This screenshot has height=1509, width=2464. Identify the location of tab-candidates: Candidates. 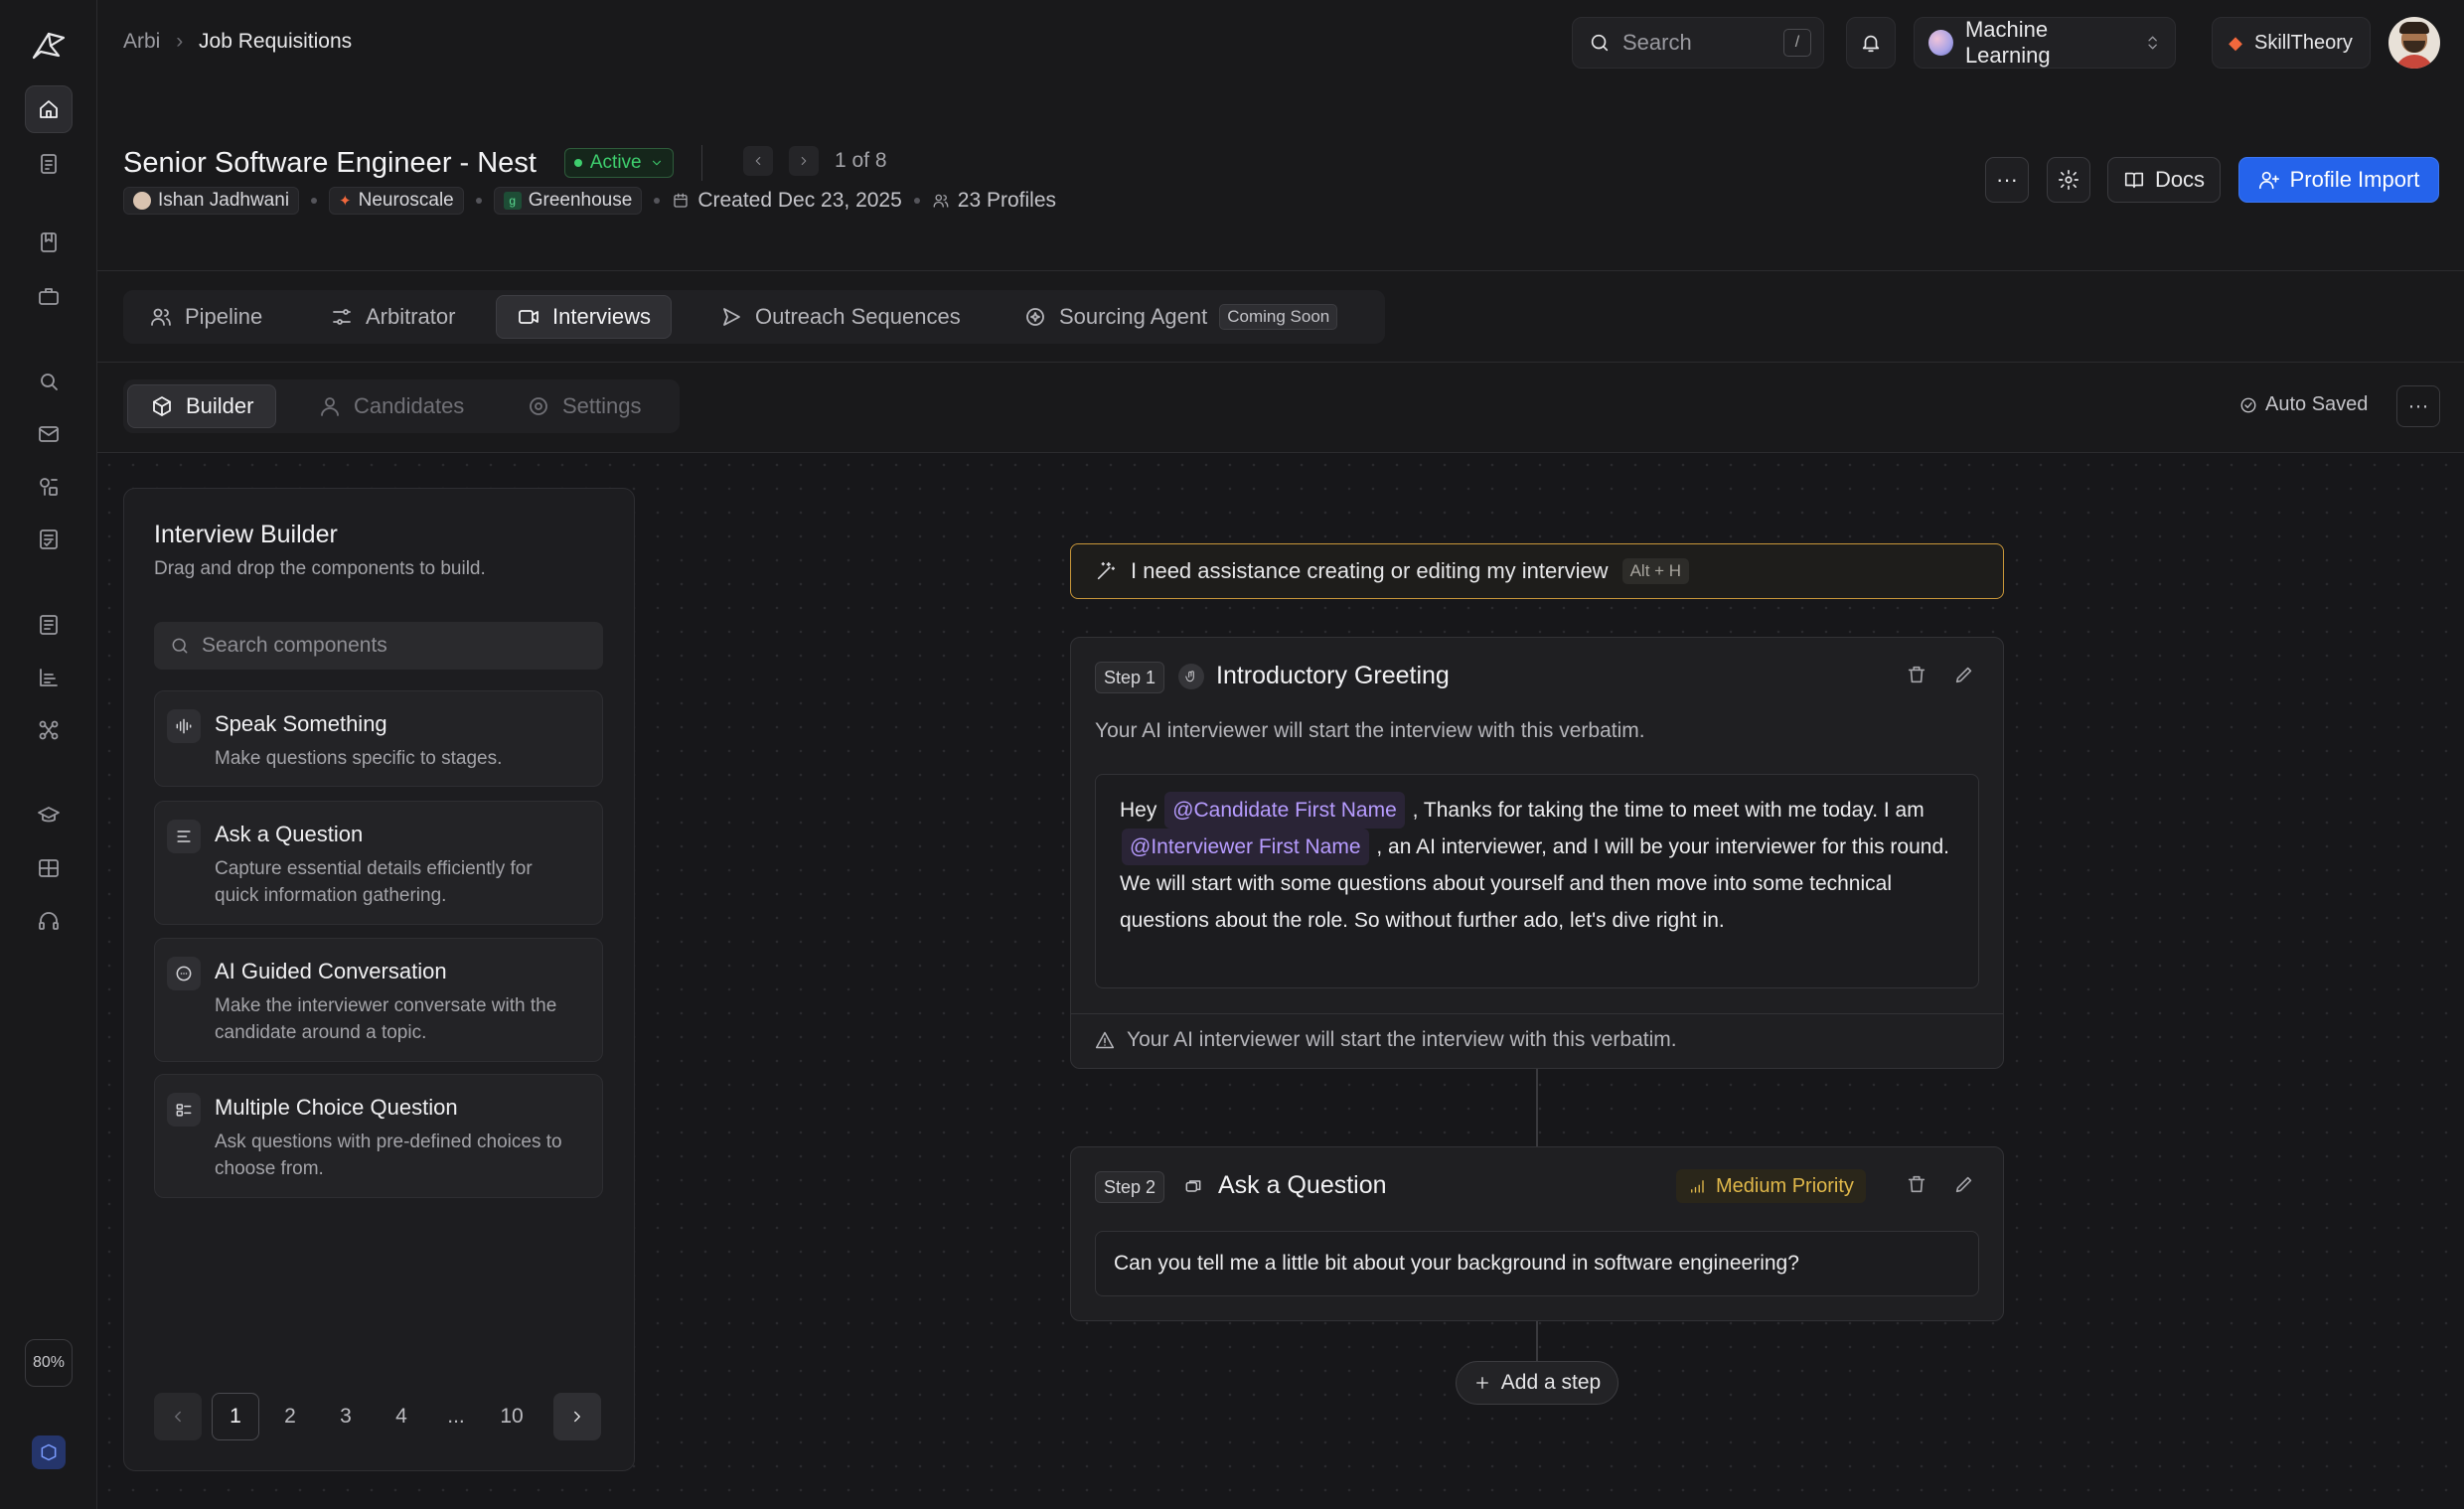
(391, 406).